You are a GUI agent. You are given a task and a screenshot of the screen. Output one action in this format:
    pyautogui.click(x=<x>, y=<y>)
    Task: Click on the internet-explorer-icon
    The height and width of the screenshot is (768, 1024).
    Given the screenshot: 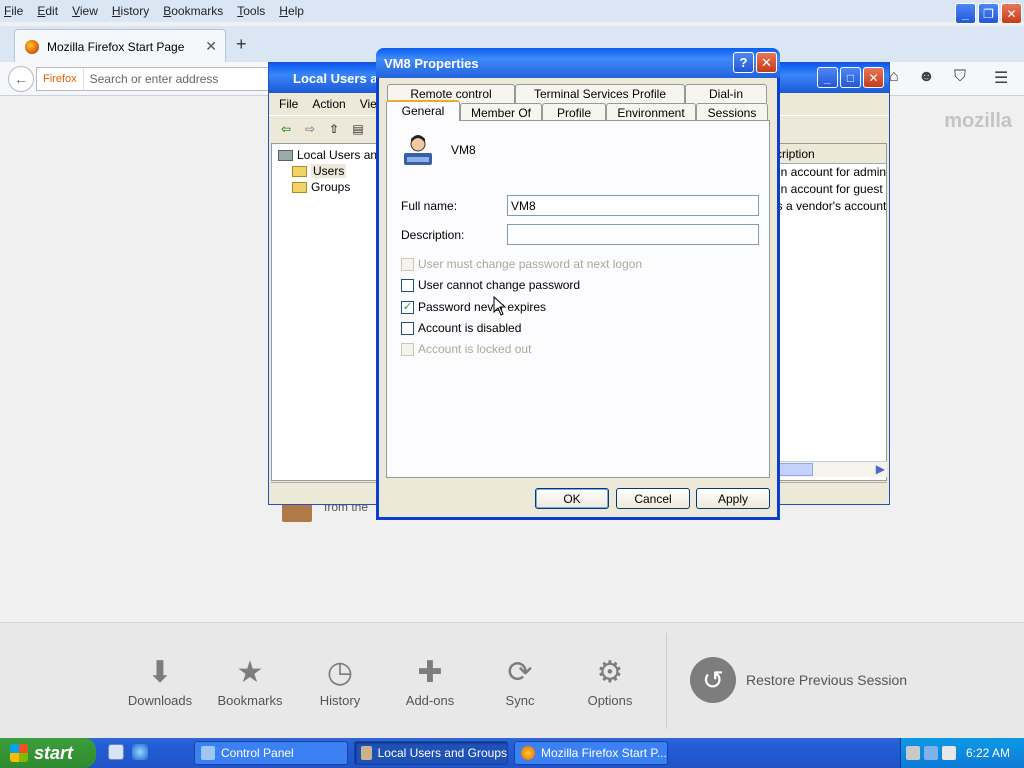 What is the action you would take?
    pyautogui.click(x=140, y=752)
    